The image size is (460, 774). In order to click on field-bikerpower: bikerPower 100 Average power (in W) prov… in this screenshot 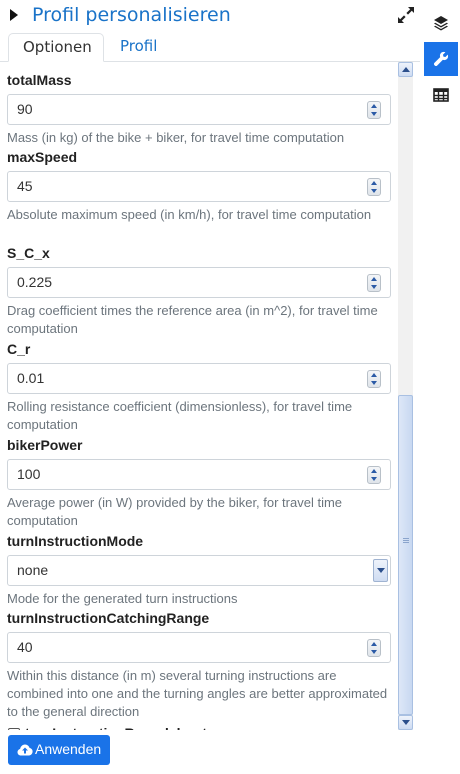, I will do `click(199, 483)`.